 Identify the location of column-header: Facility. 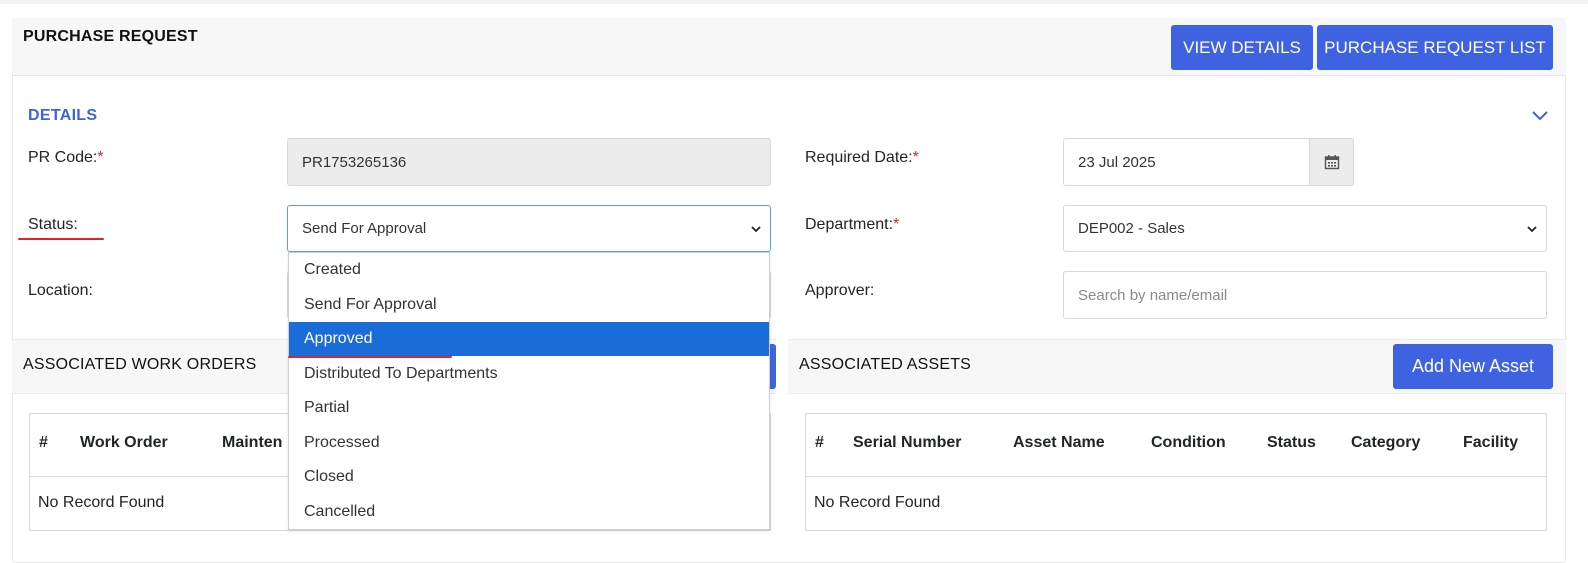
(1491, 442).